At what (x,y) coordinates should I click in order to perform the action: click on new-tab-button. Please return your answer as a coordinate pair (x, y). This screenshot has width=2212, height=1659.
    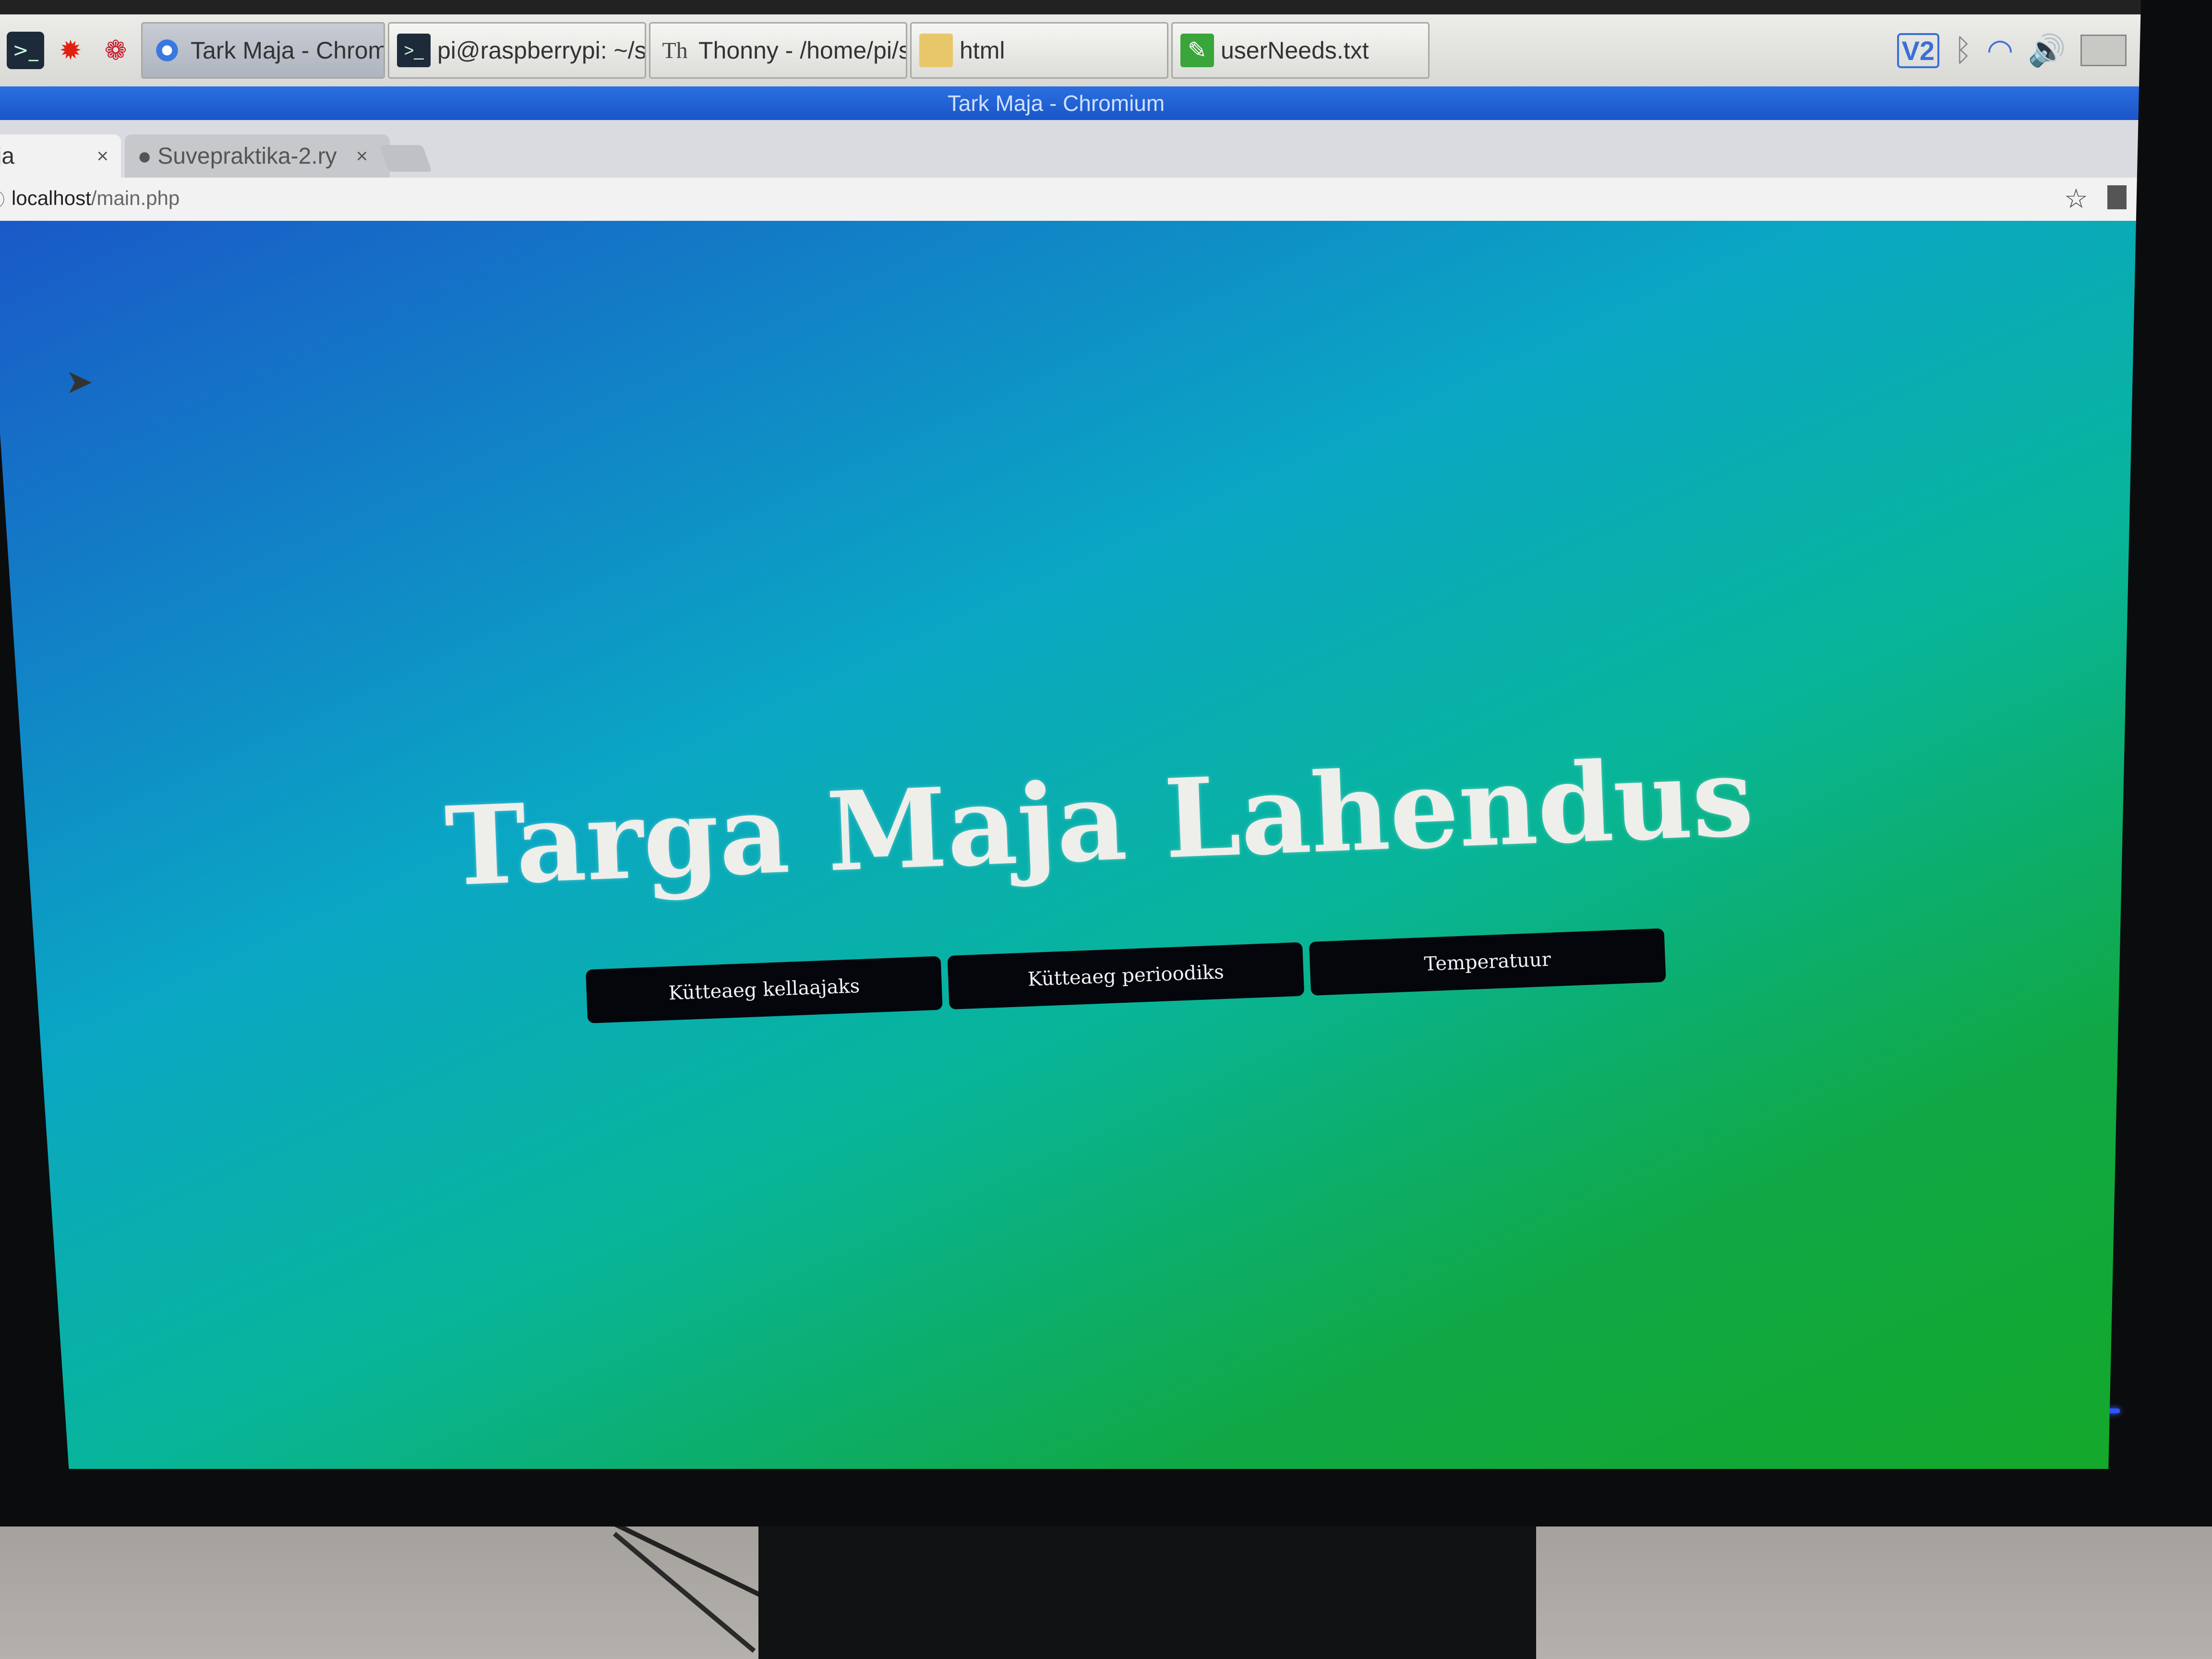
    Looking at the image, I should click on (406, 158).